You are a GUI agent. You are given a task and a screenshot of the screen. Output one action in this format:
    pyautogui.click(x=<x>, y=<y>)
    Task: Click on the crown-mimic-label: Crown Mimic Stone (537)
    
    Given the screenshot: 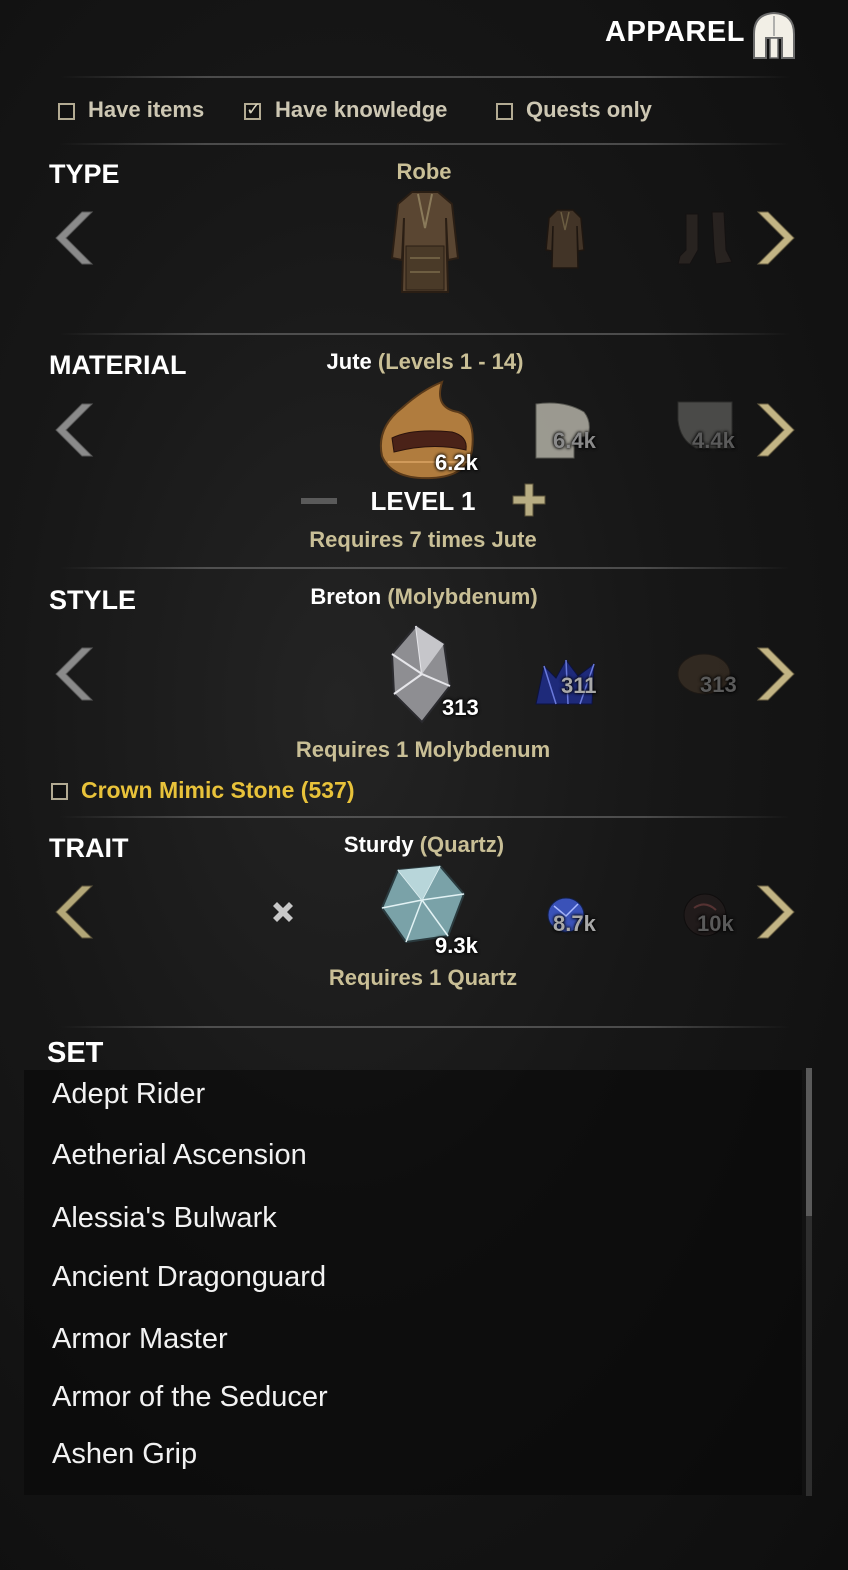 What is the action you would take?
    pyautogui.click(x=217, y=790)
    